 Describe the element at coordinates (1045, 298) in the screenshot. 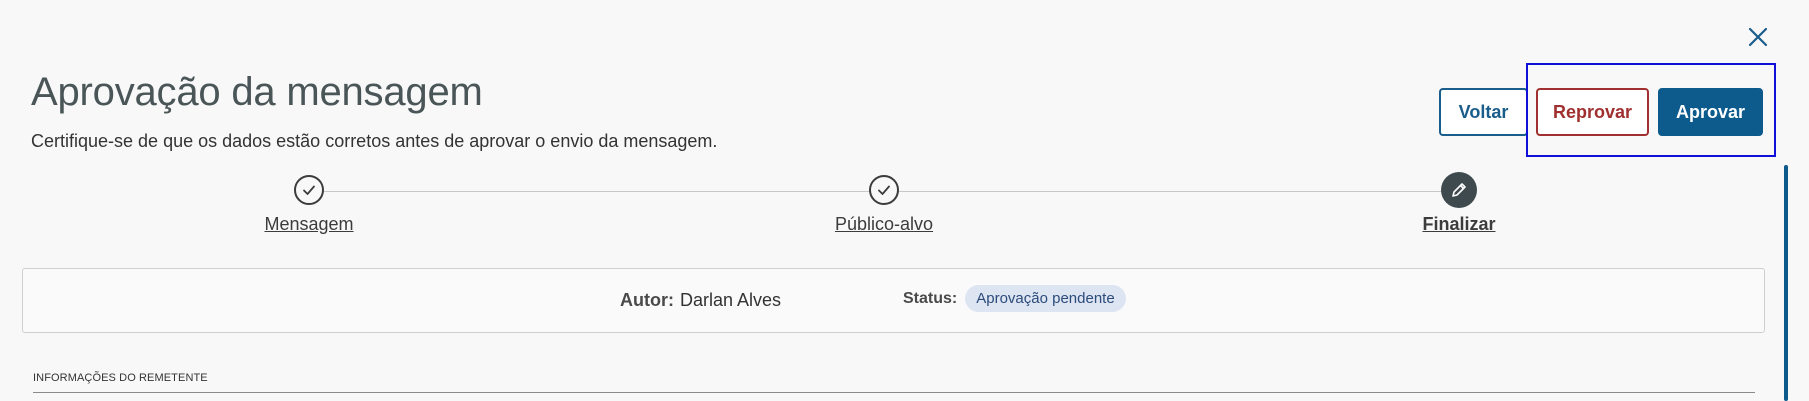

I see `status-badge: Aprovação pendente` at that location.